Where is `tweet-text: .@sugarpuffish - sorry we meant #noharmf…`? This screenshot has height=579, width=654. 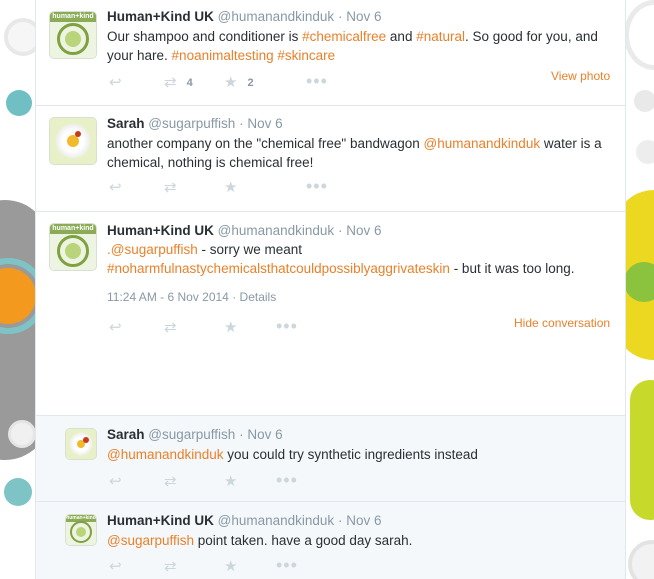 tweet-text: .@sugarpuffish - sorry we meant #noharmf… is located at coordinates (362, 259).